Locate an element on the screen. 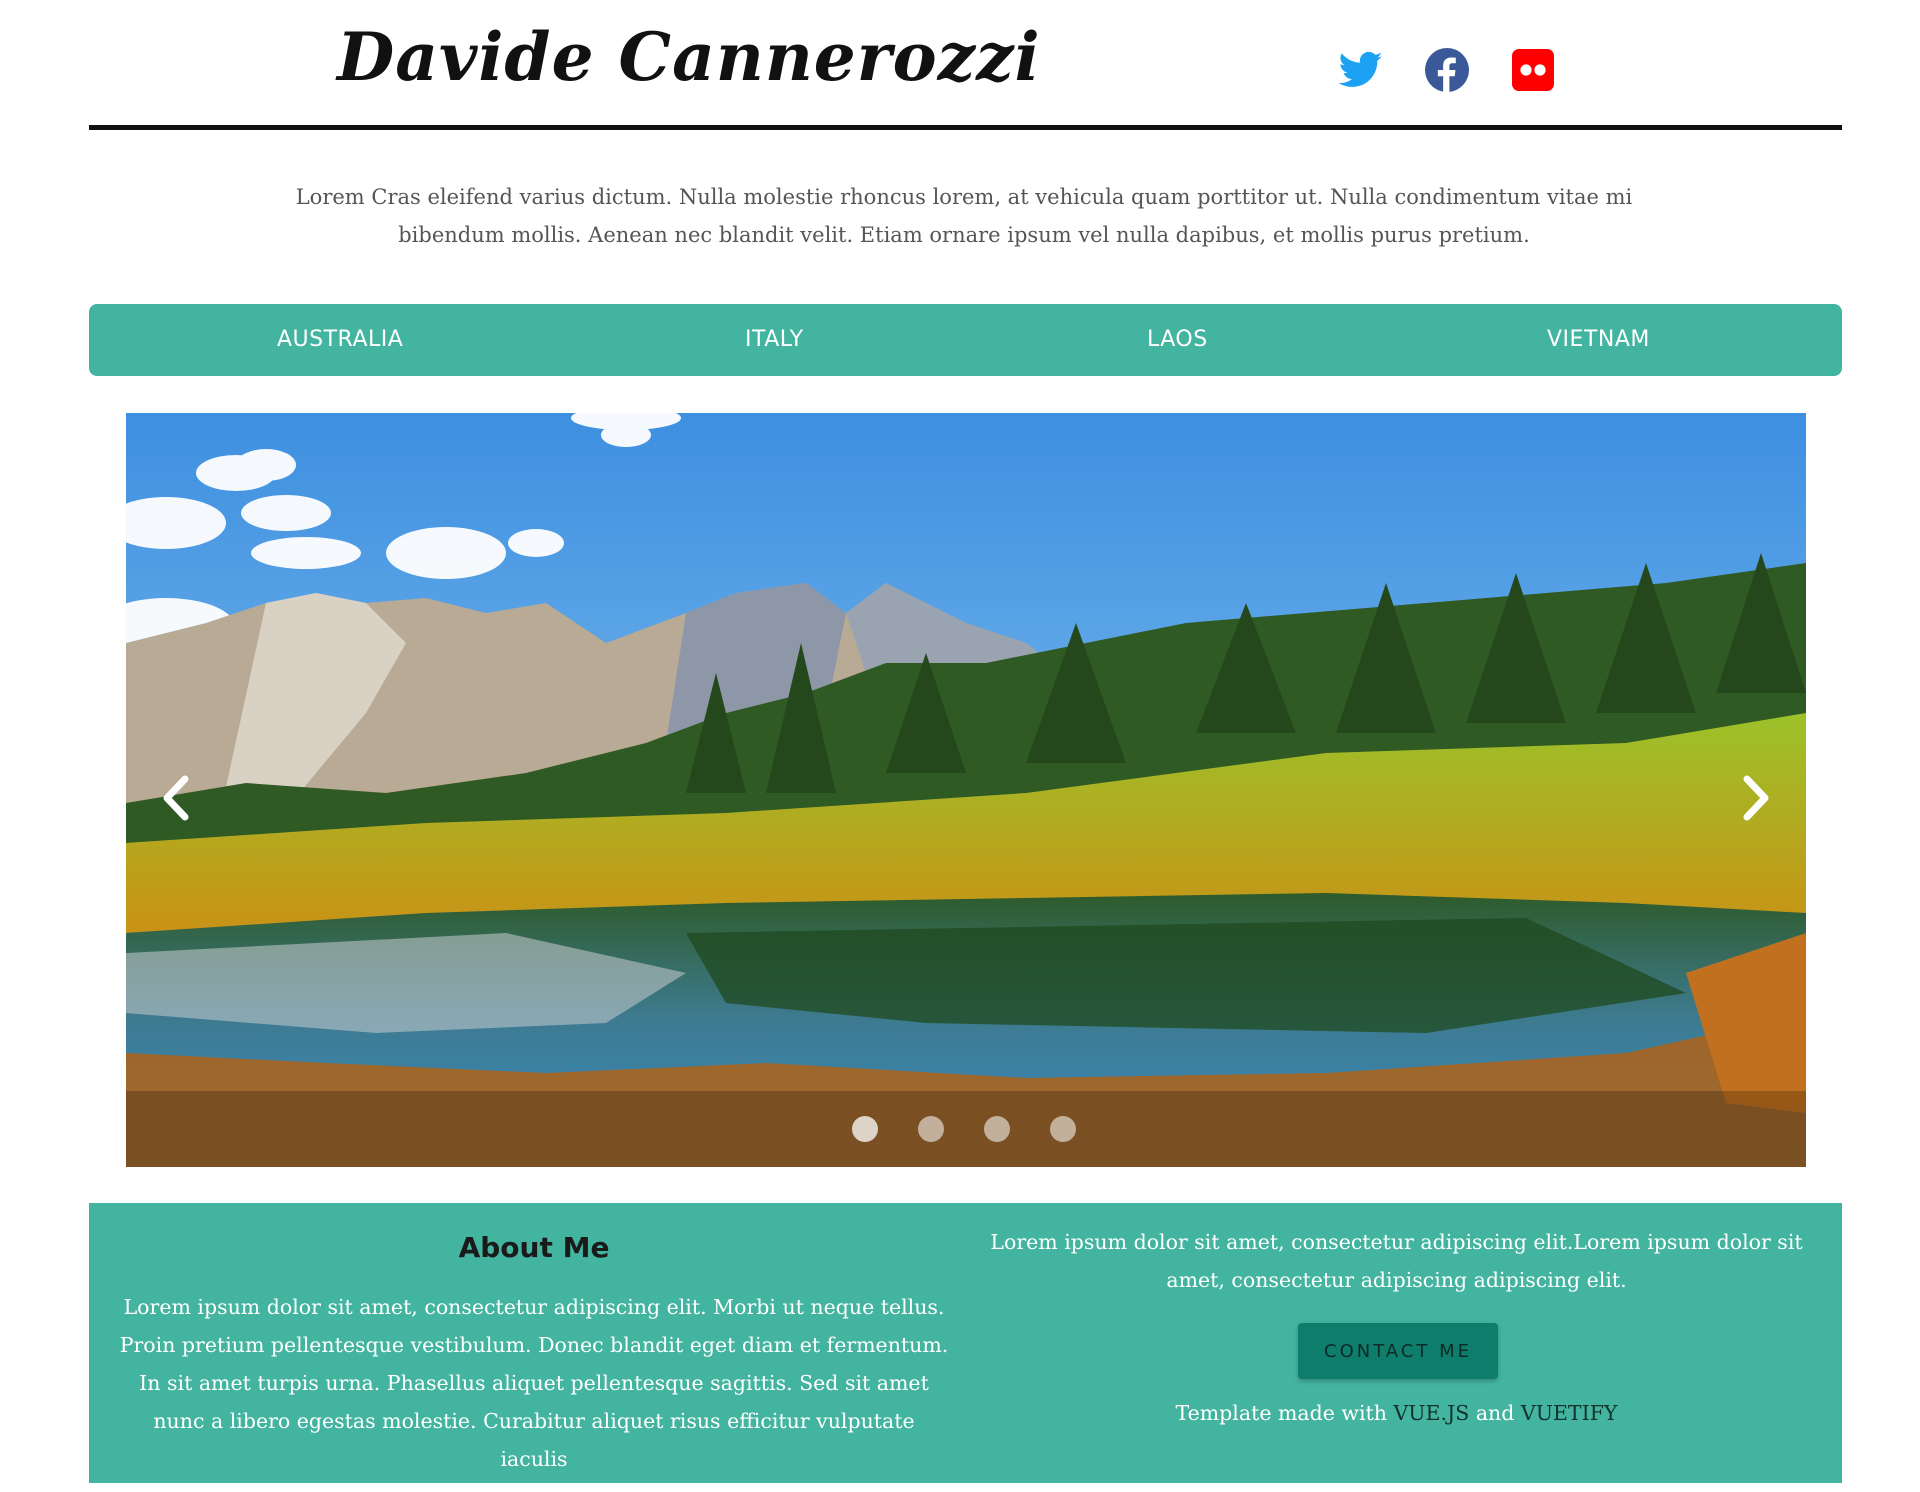 The height and width of the screenshot is (1492, 1920). facebook-icon is located at coordinates (1447, 70).